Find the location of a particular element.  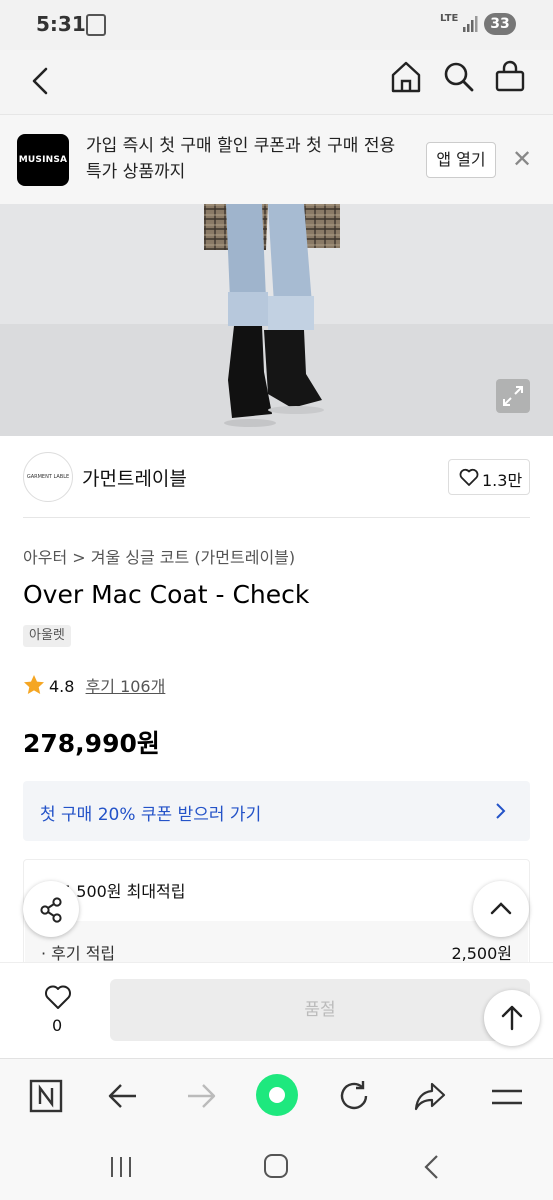

points-row-value: 2,500원 is located at coordinates (481, 953).